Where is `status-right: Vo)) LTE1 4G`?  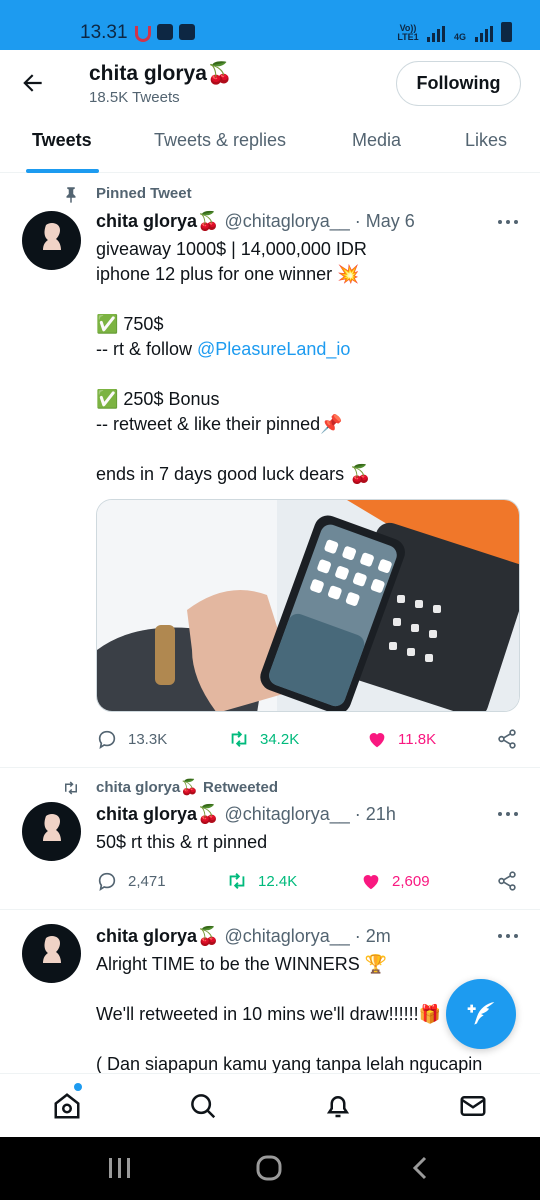 status-right: Vo)) LTE1 4G is located at coordinates (454, 32).